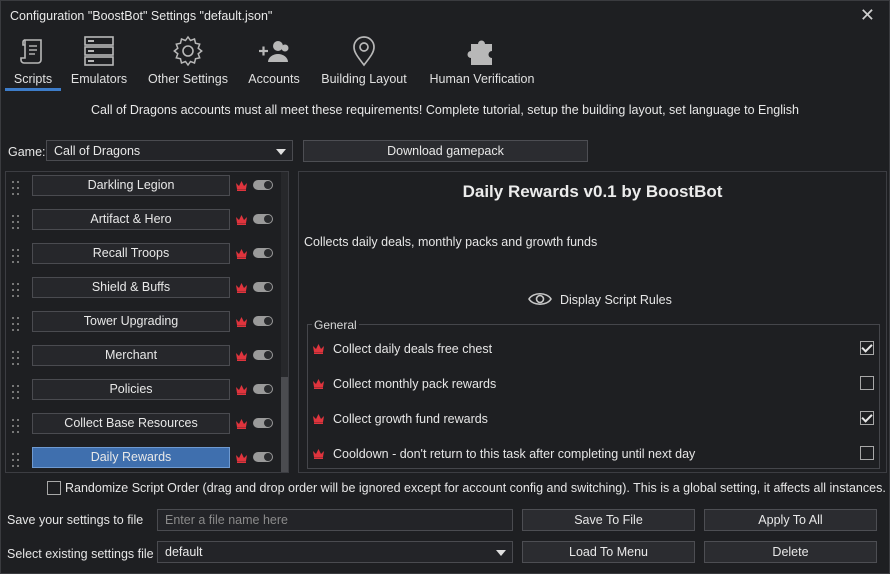 The width and height of the screenshot is (890, 574). What do you see at coordinates (867, 15) in the screenshot?
I see `close-icon: ✕` at bounding box center [867, 15].